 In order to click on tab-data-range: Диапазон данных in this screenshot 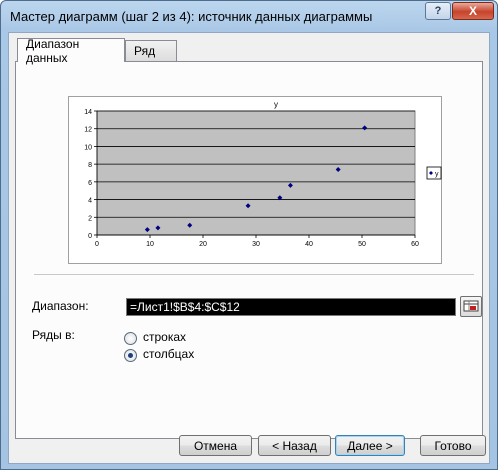, I will do `click(71, 50)`.